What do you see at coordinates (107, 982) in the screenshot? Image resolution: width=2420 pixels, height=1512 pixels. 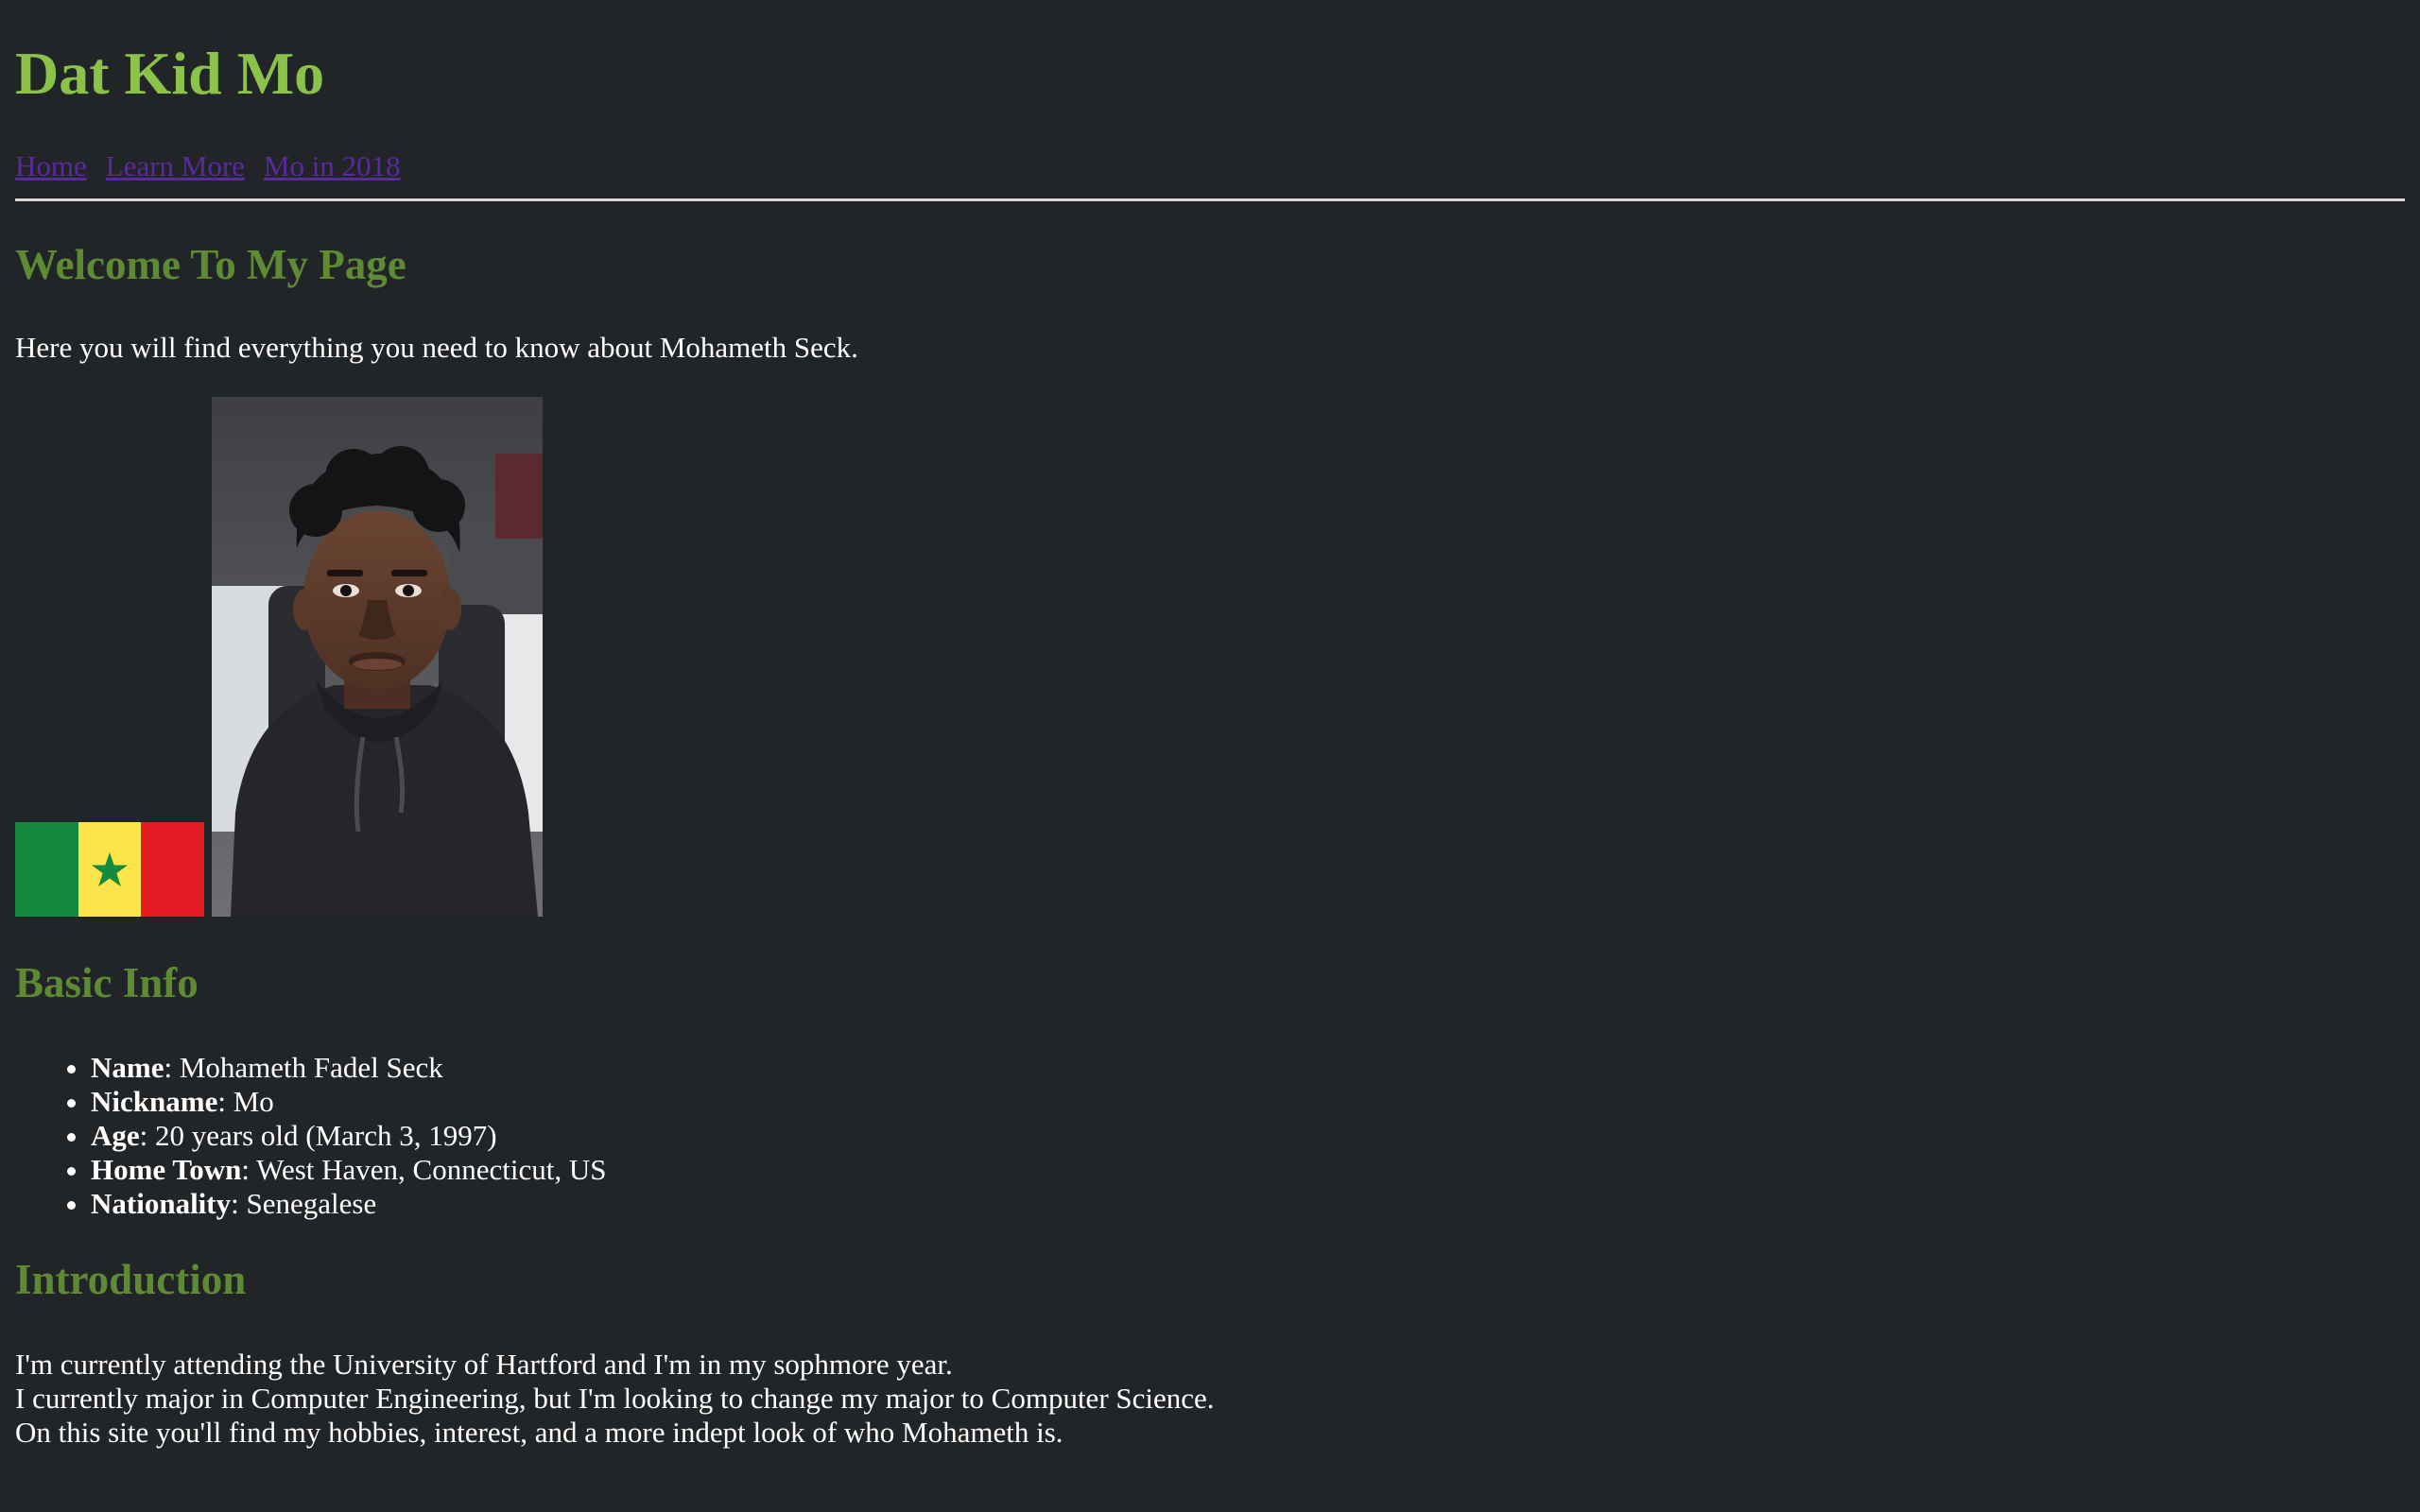 I see `basic-info-heading: Basic Info` at bounding box center [107, 982].